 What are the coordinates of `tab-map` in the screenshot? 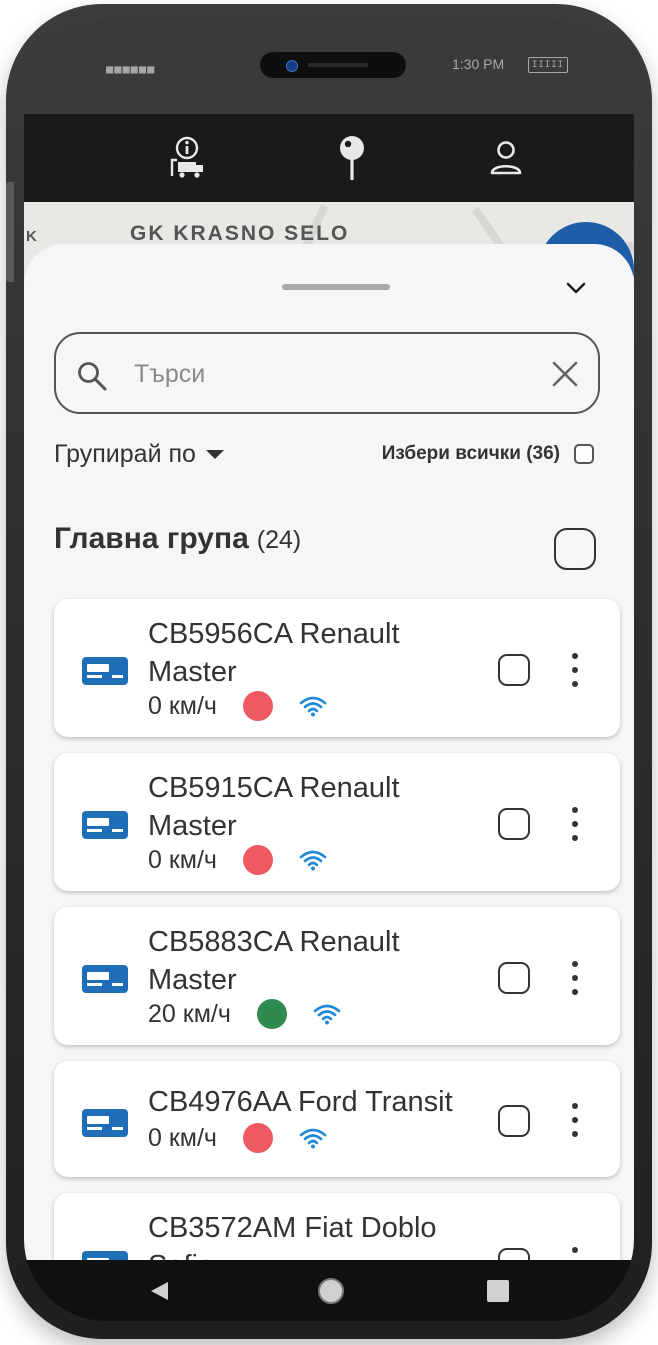 It's located at (352, 158).